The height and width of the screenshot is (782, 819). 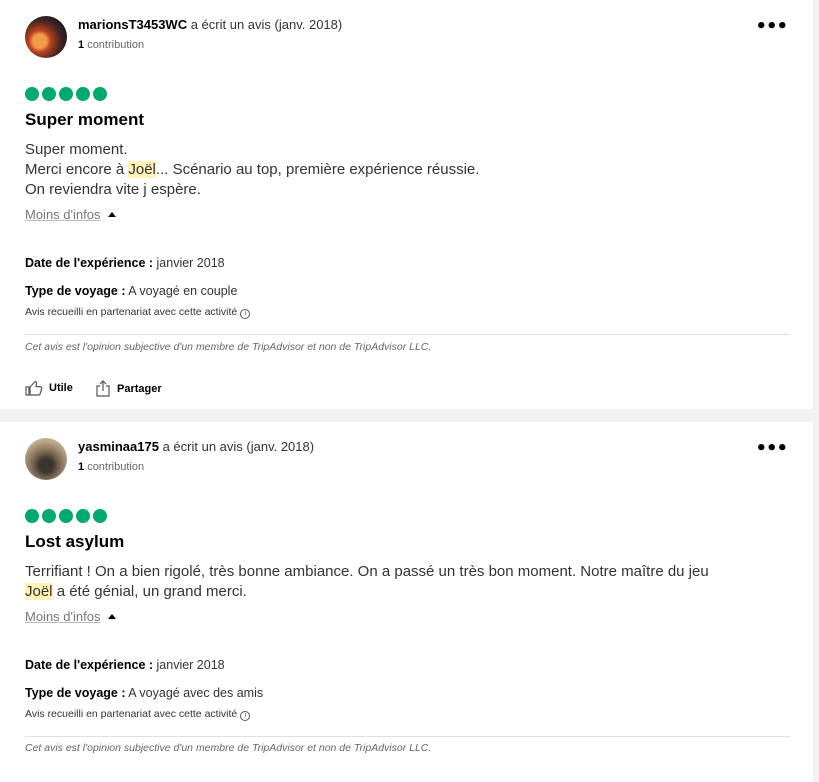 I want to click on review-text: Merci encore à, so click(x=77, y=169).